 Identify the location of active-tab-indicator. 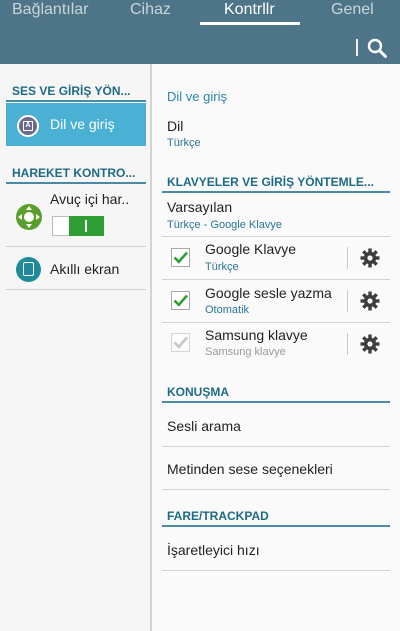
(250, 23).